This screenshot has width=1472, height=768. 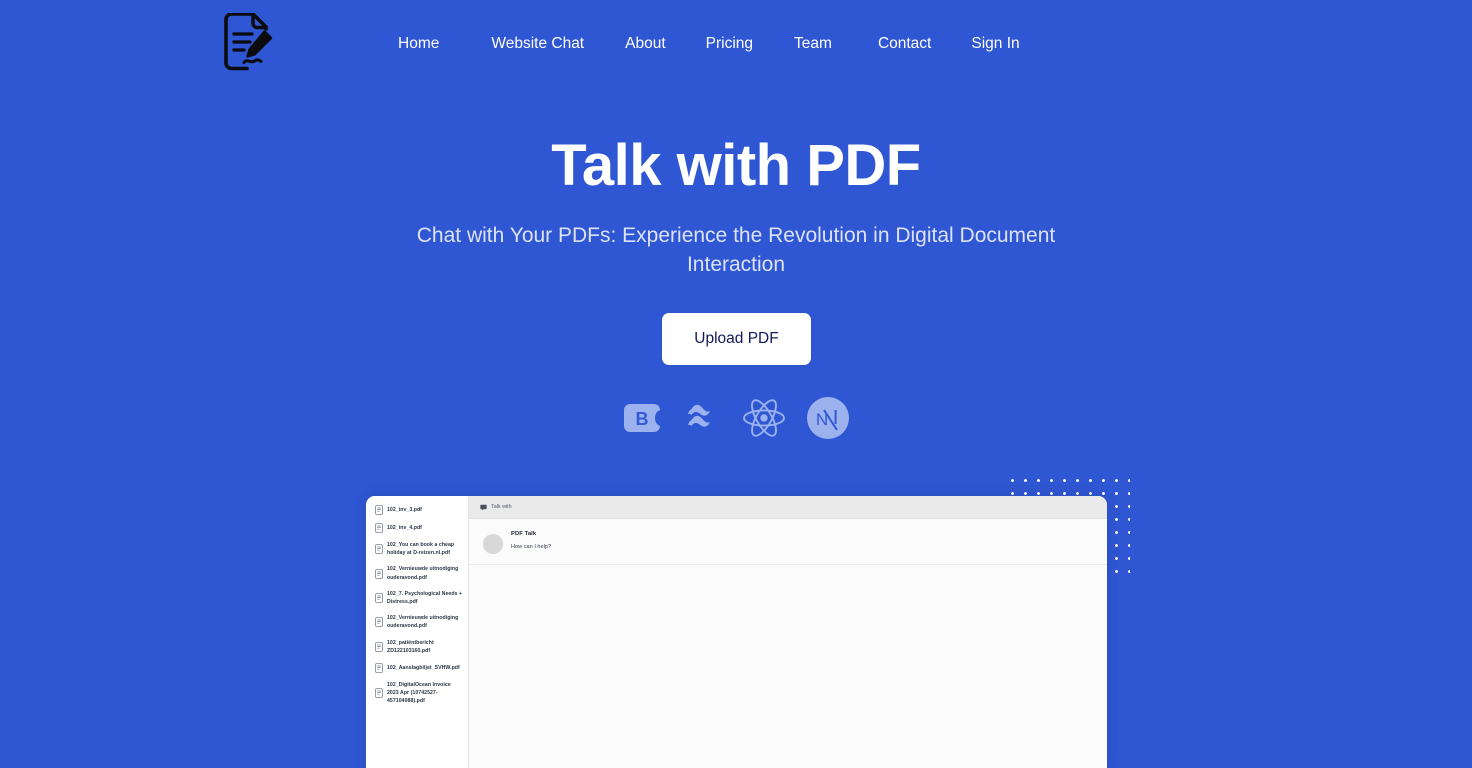 I want to click on chat-tab-bar: Talk with, so click(x=788, y=507).